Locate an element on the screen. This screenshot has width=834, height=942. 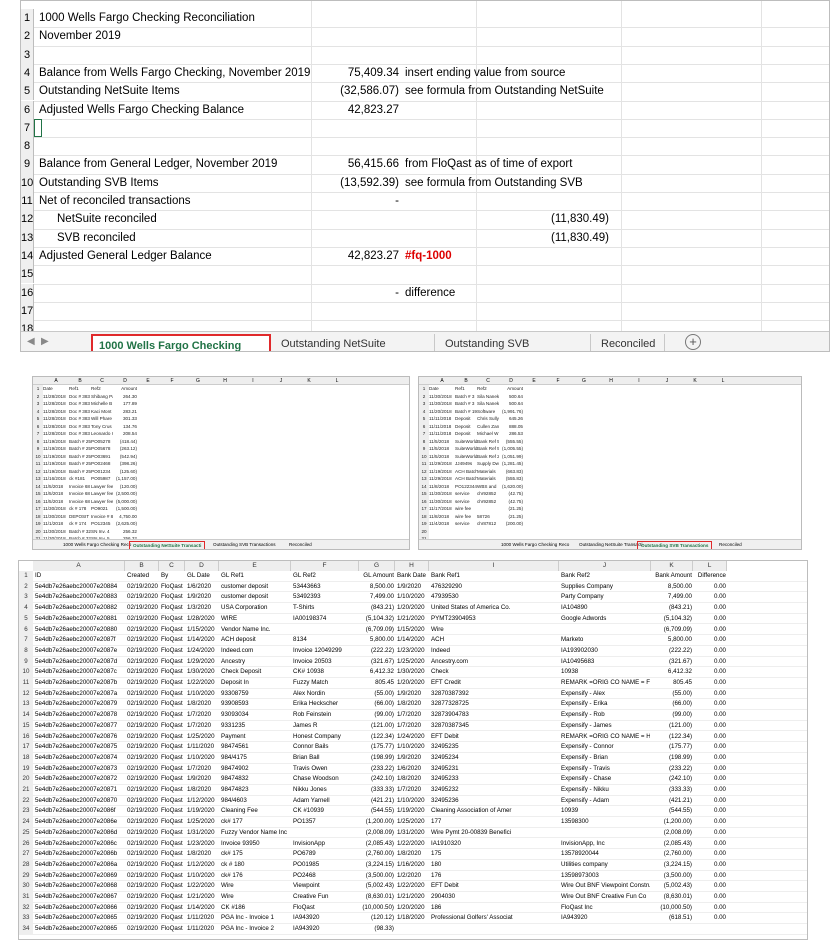
column-header: J is located at coordinates (605, 566).